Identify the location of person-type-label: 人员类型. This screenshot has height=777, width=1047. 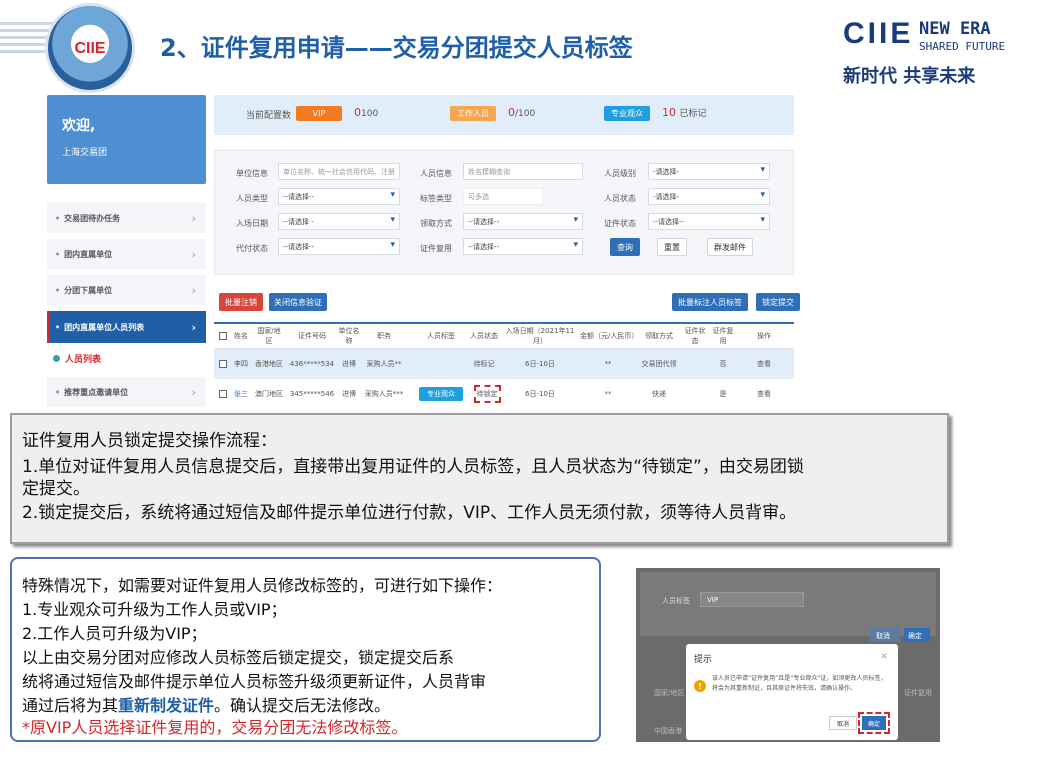
(252, 198).